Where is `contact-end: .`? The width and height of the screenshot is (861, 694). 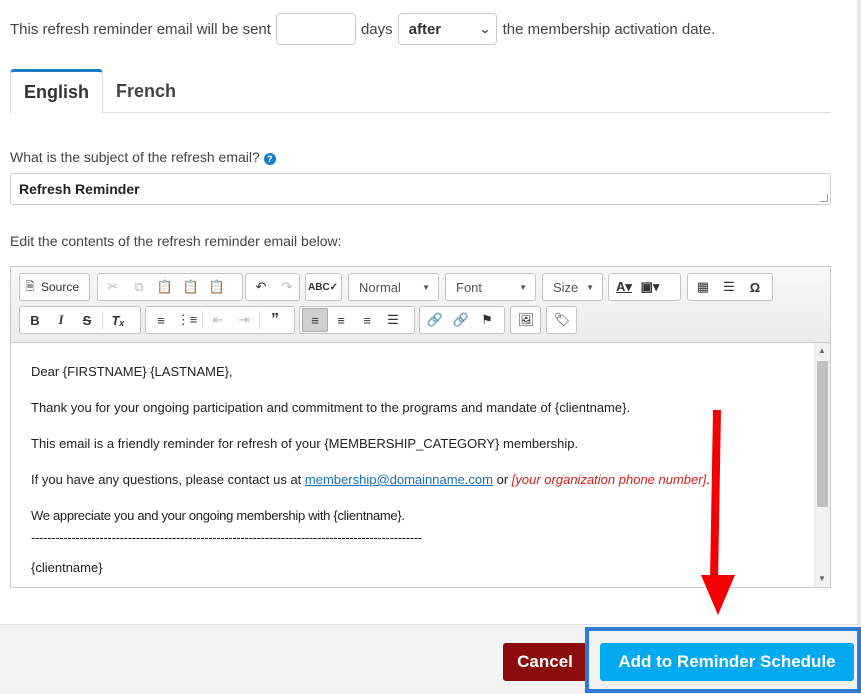
contact-end: . is located at coordinates (708, 479).